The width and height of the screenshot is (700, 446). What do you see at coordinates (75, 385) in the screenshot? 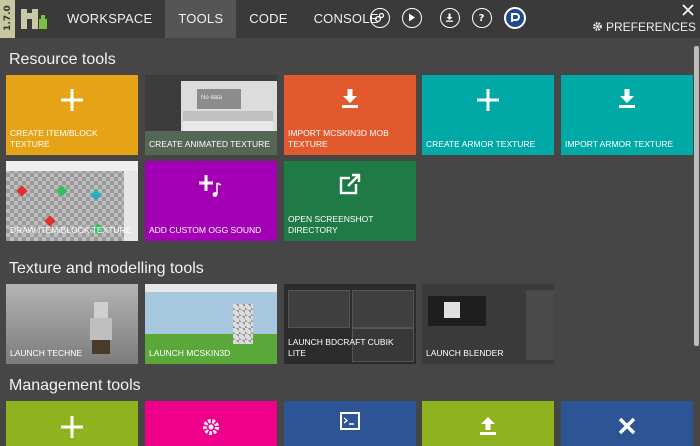
I see `section-title-management: Management tools` at bounding box center [75, 385].